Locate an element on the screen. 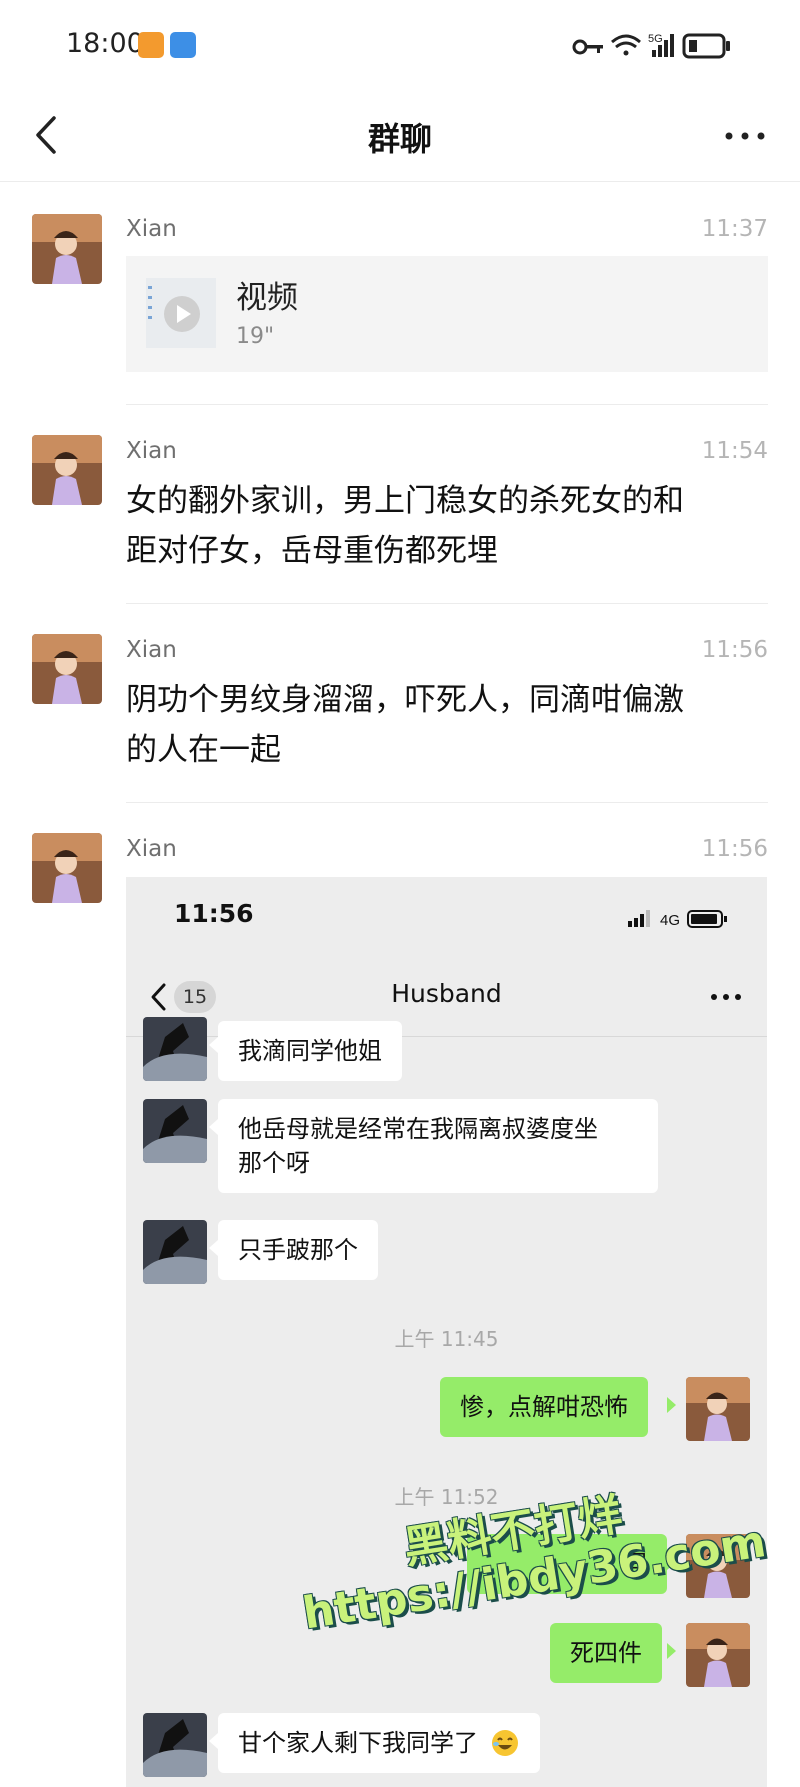  message-text: 女的翻外家训，男上门稳女的杀死女的和 距对仔女，岳母重伤都死埋 is located at coordinates (446, 526).